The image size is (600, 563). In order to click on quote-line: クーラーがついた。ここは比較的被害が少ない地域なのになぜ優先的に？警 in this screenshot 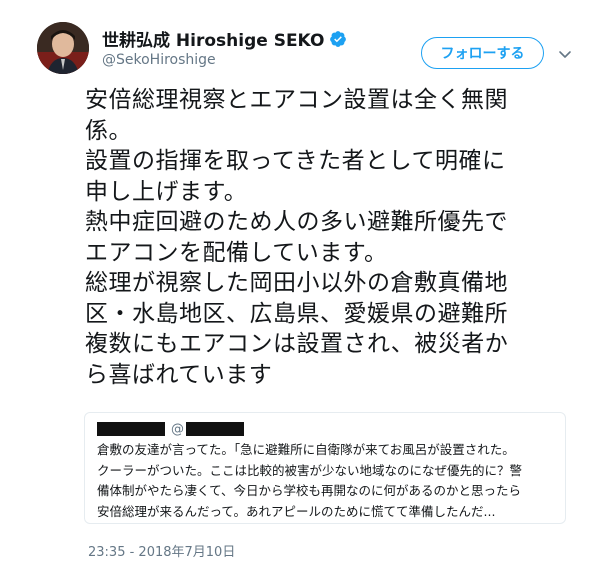, I will do `click(310, 470)`.